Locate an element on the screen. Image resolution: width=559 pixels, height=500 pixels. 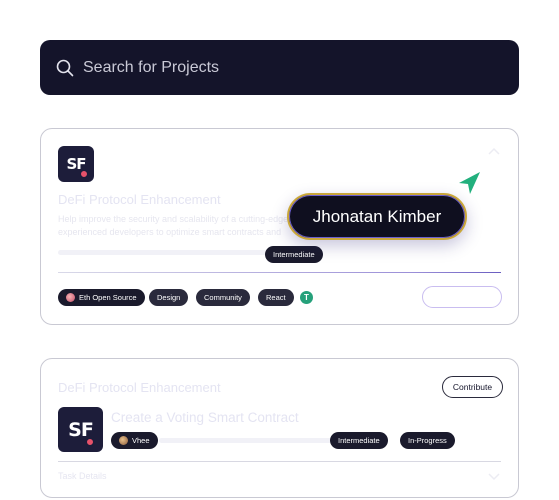
task-title: Create a Voting Smart Contract is located at coordinates (205, 417).